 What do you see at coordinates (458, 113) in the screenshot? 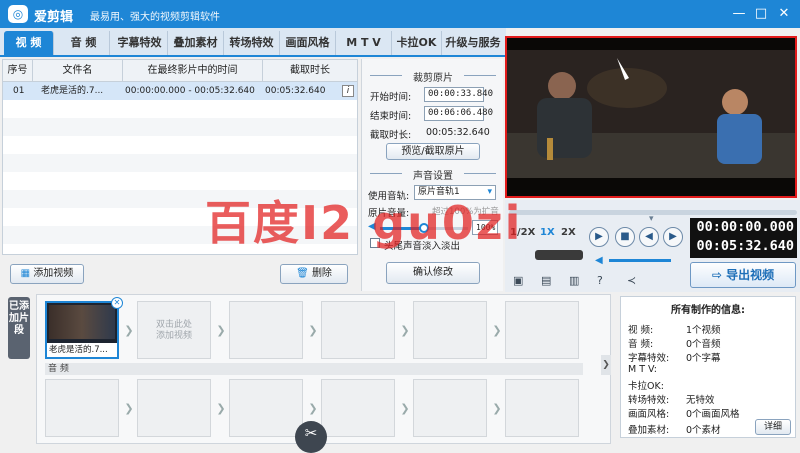
I see `end-time-field: 00:06:06.480` at bounding box center [458, 113].